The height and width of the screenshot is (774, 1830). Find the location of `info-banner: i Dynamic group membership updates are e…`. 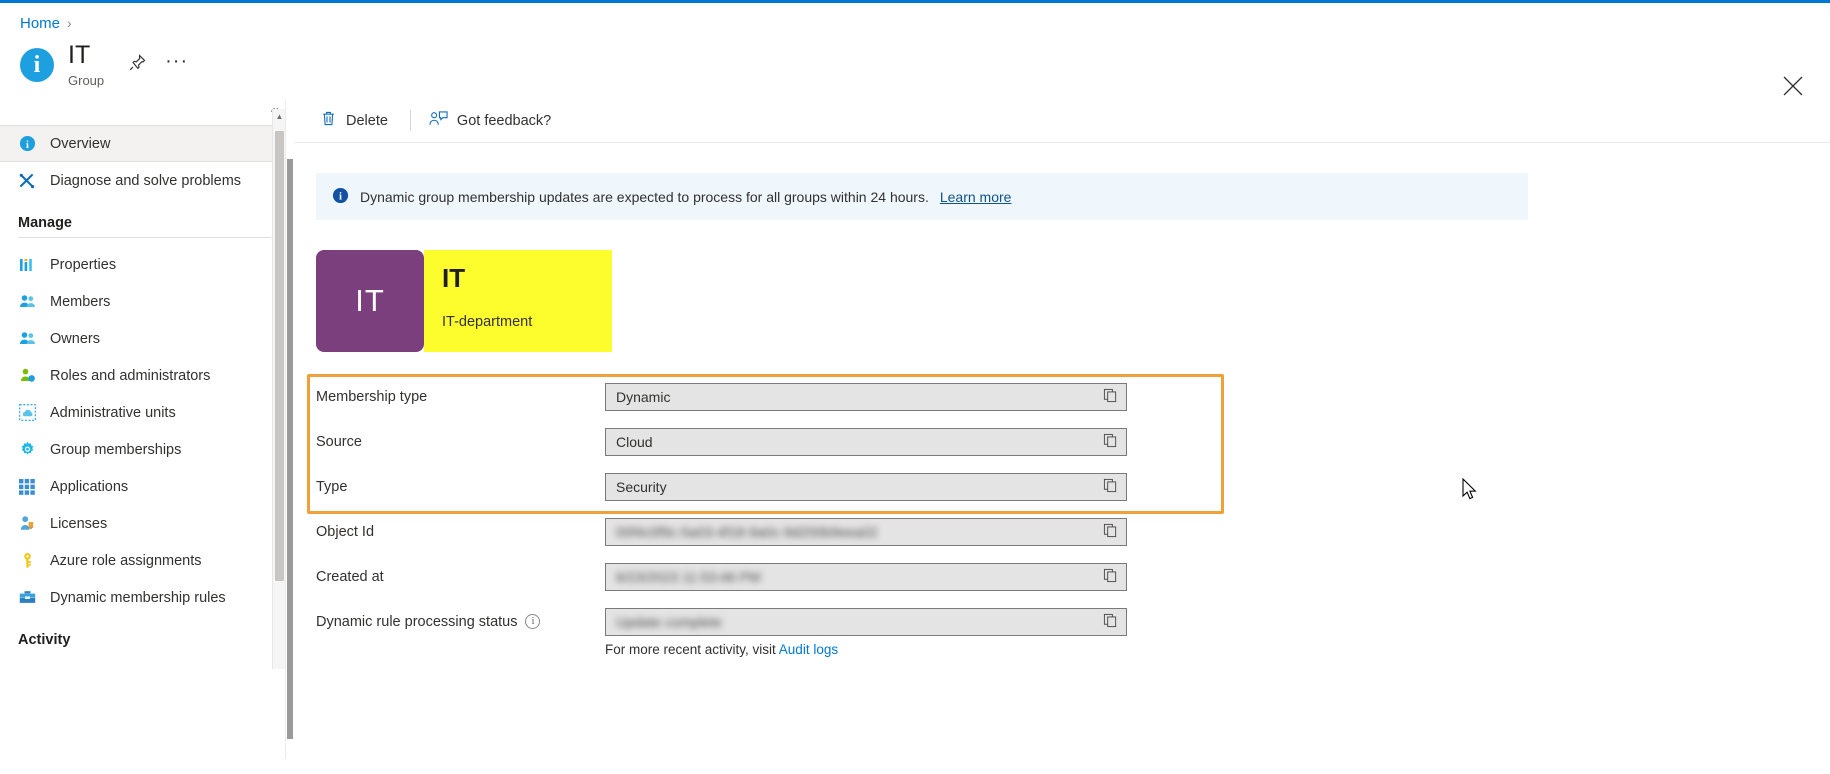

info-banner: i Dynamic group membership updates are e… is located at coordinates (922, 196).